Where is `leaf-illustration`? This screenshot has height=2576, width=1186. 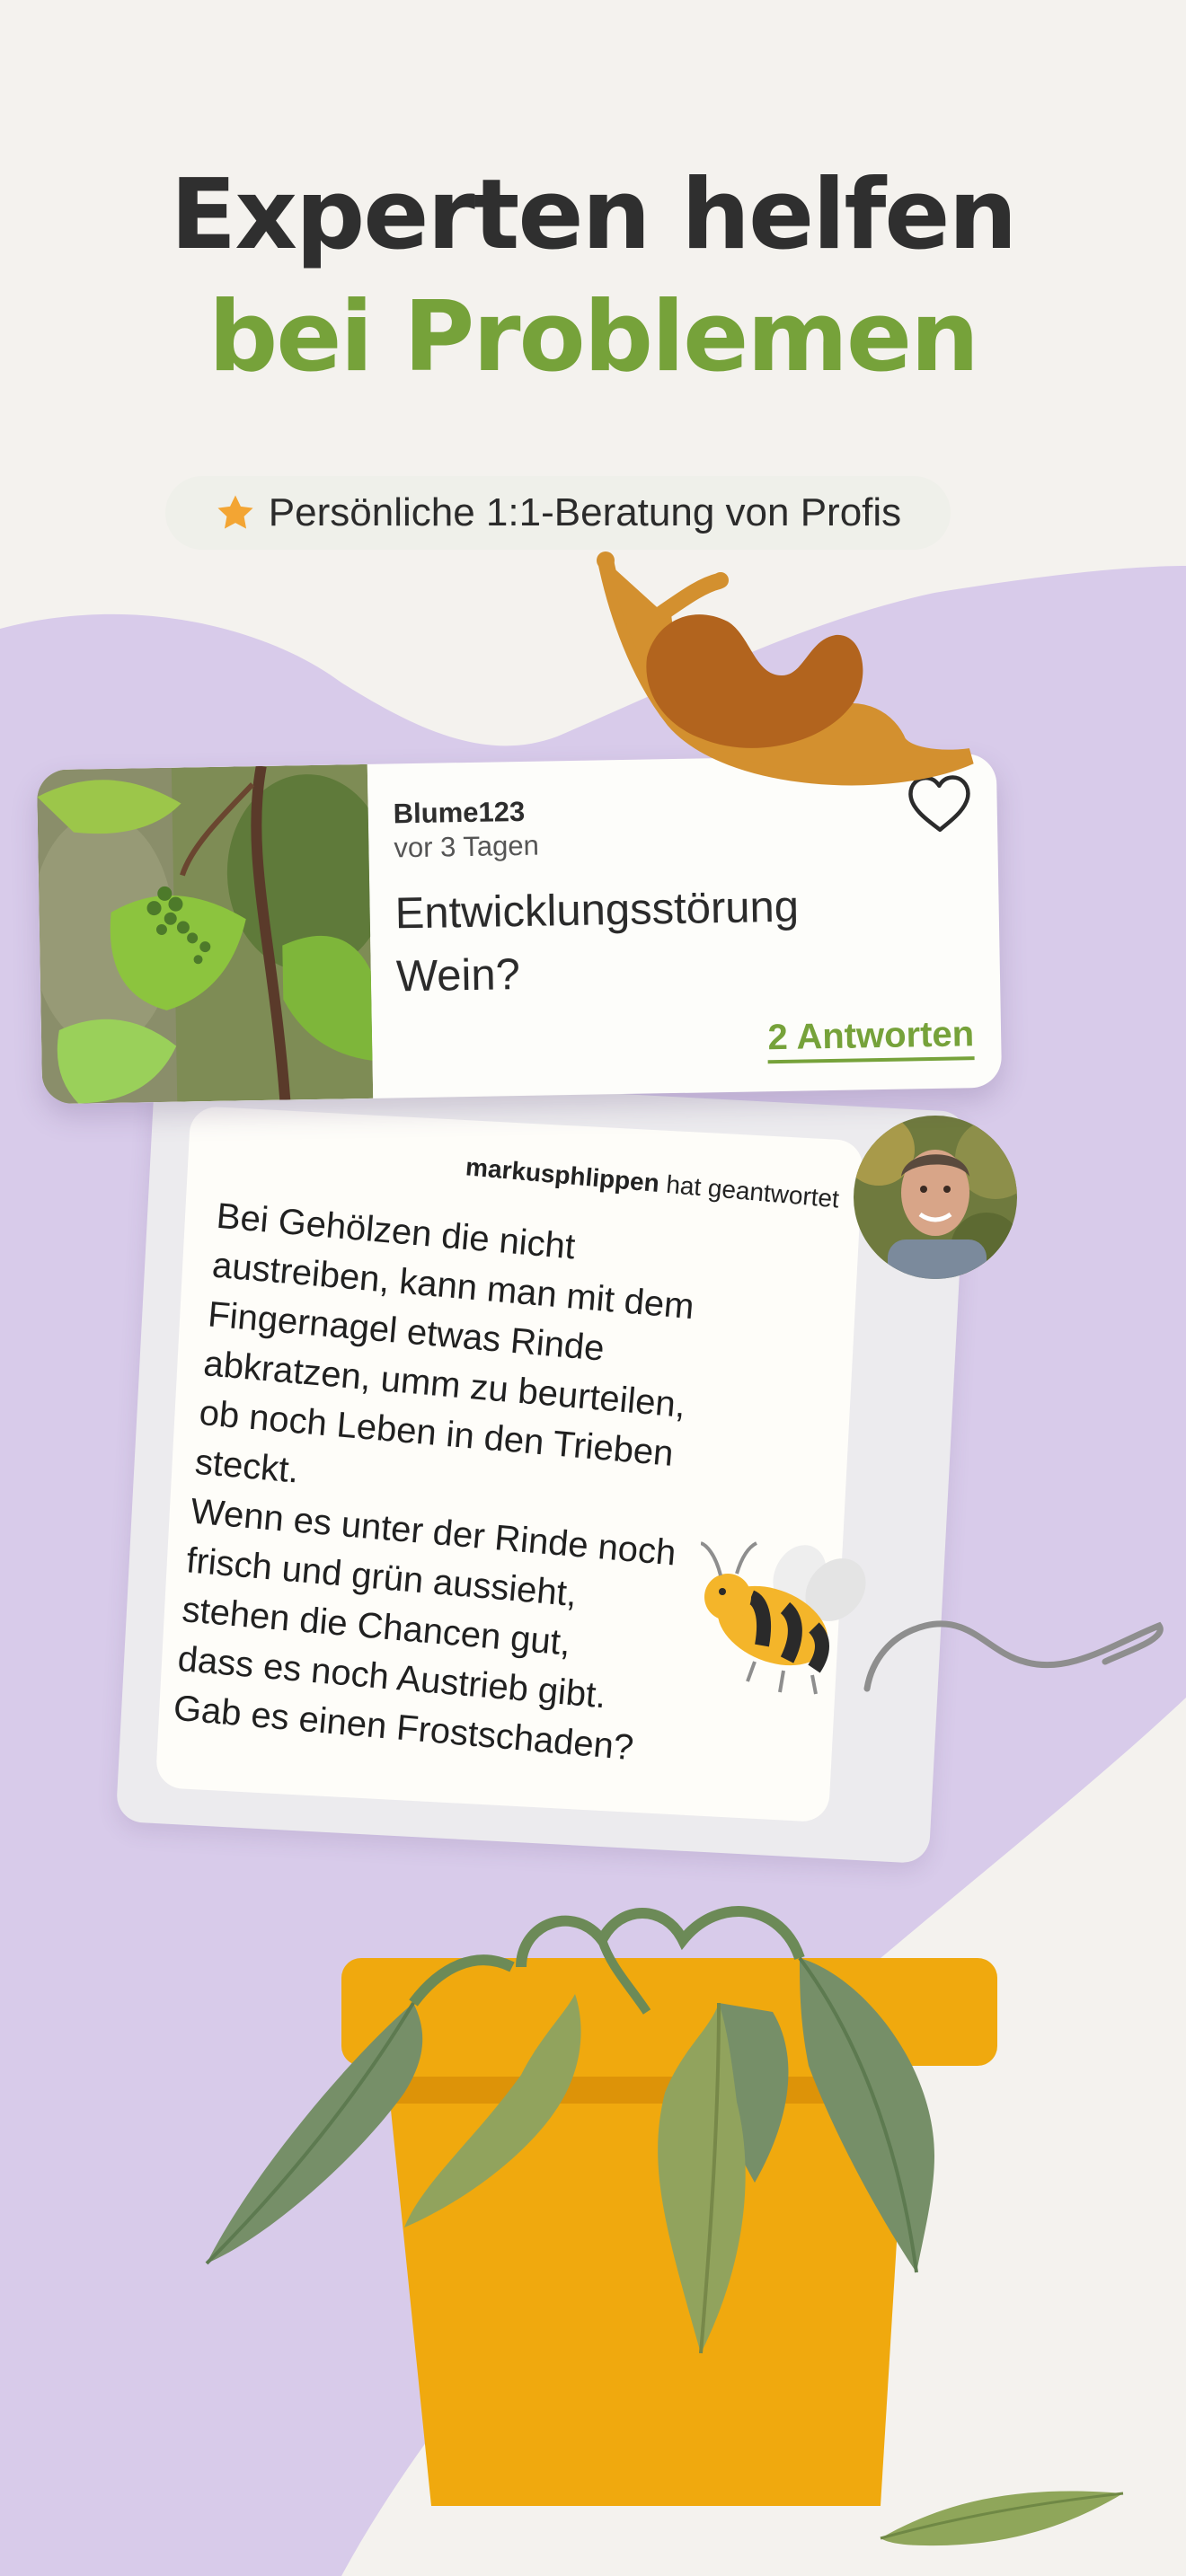 leaf-illustration is located at coordinates (1002, 2518).